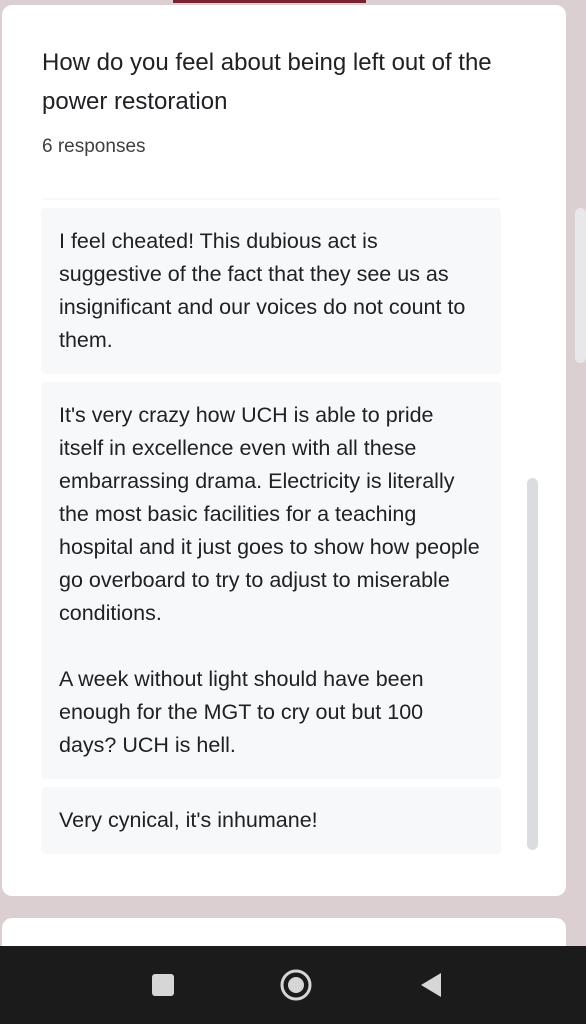  Describe the element at coordinates (580, 285) in the screenshot. I see `page-scrollbar` at that location.